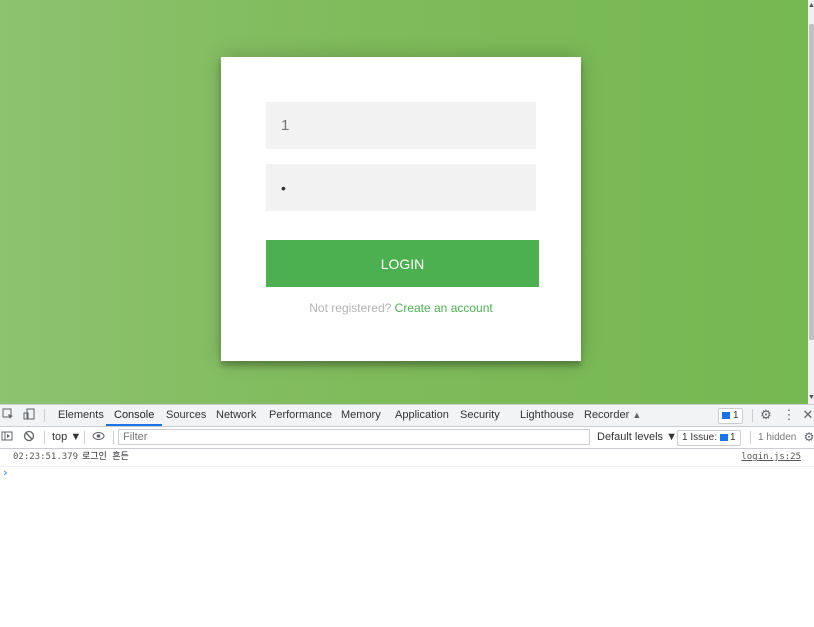 The image size is (814, 627). Describe the element at coordinates (354, 437) in the screenshot. I see `console-filter-input` at that location.